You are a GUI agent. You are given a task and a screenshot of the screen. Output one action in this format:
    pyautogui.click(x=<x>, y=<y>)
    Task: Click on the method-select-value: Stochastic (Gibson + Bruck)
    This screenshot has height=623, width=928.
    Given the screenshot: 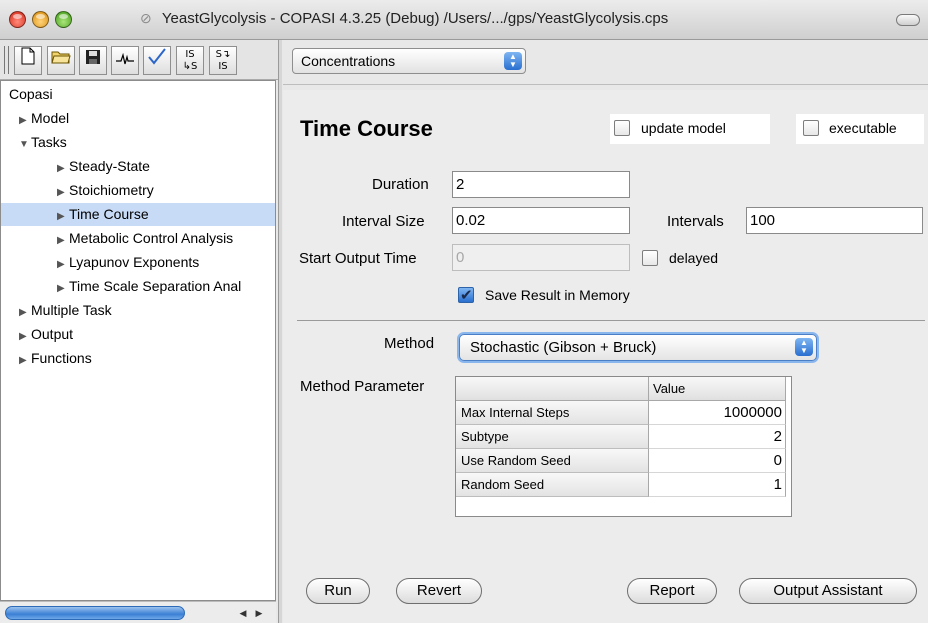 What is the action you would take?
    pyautogui.click(x=563, y=347)
    